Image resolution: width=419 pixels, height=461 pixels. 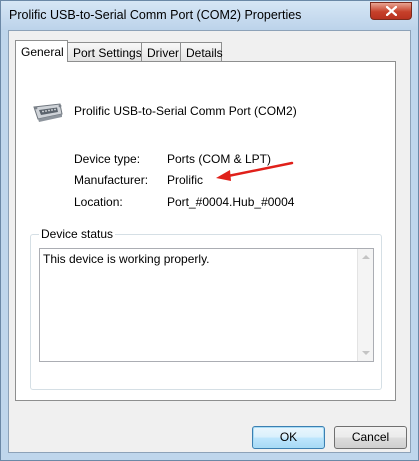 I want to click on close-button, so click(x=391, y=11).